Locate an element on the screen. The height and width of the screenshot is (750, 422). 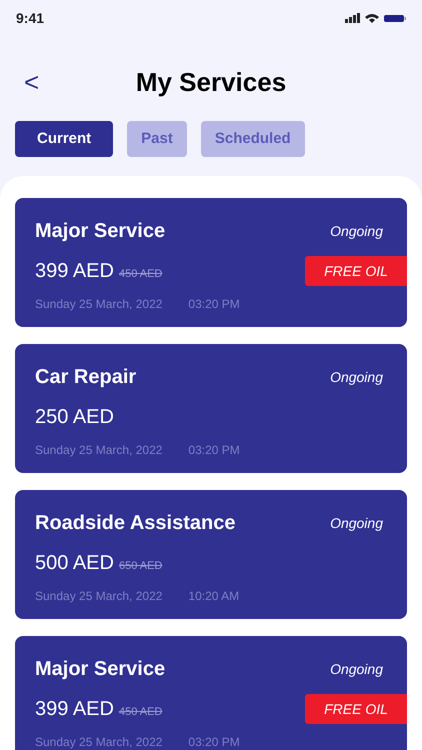
service-price: 500 AED is located at coordinates (74, 563).